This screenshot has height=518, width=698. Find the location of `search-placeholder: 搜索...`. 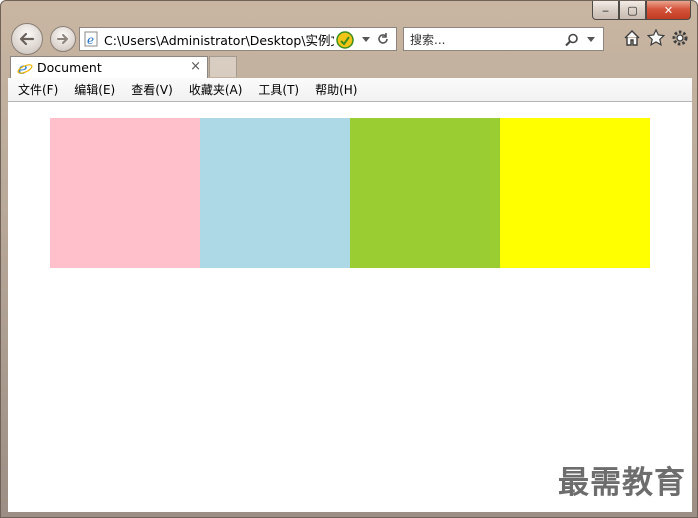

search-placeholder: 搜索... is located at coordinates (428, 39).